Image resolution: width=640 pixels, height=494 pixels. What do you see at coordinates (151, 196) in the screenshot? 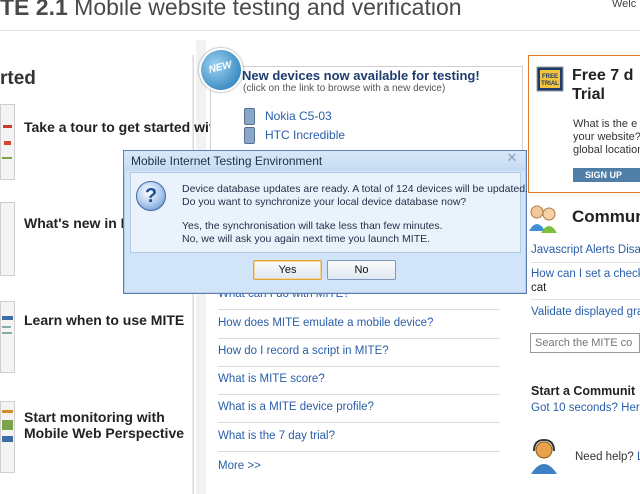
I see `question-icon: ?` at bounding box center [151, 196].